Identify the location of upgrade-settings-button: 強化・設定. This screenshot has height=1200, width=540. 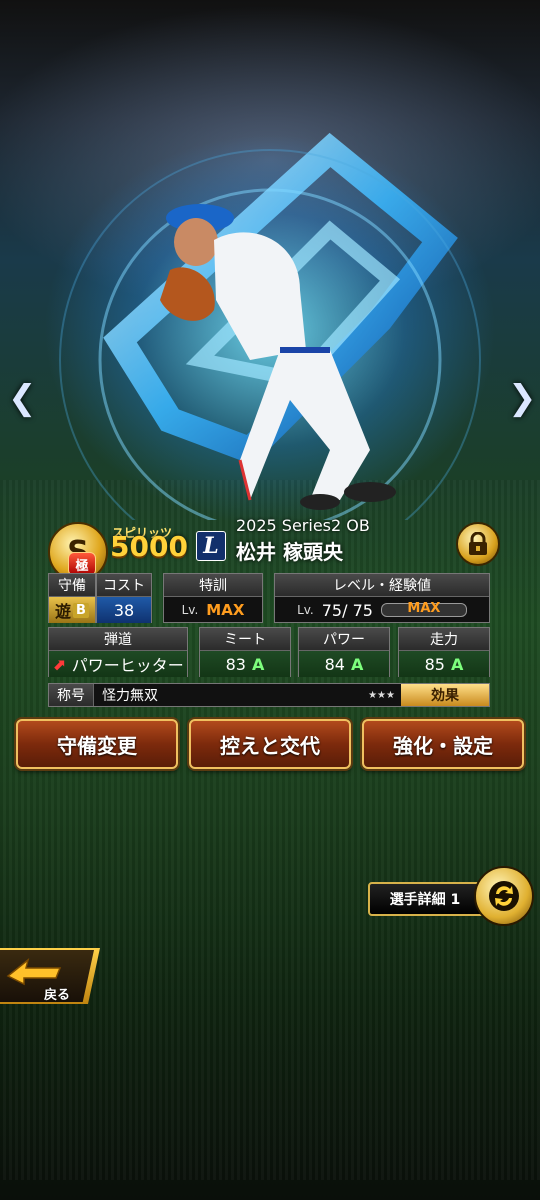
(443, 744).